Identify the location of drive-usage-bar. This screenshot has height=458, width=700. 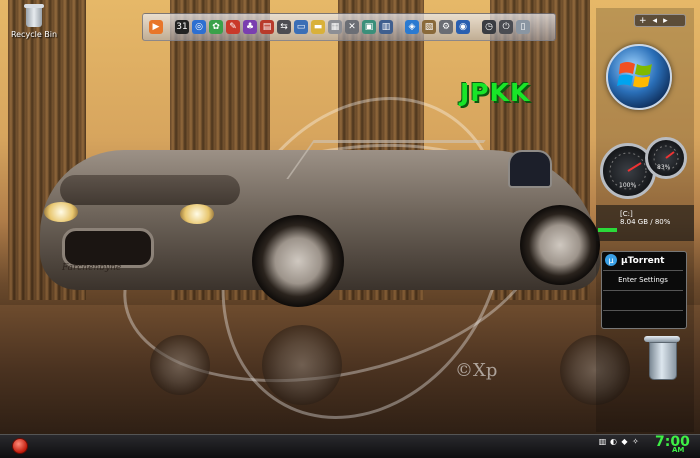
(608, 230).